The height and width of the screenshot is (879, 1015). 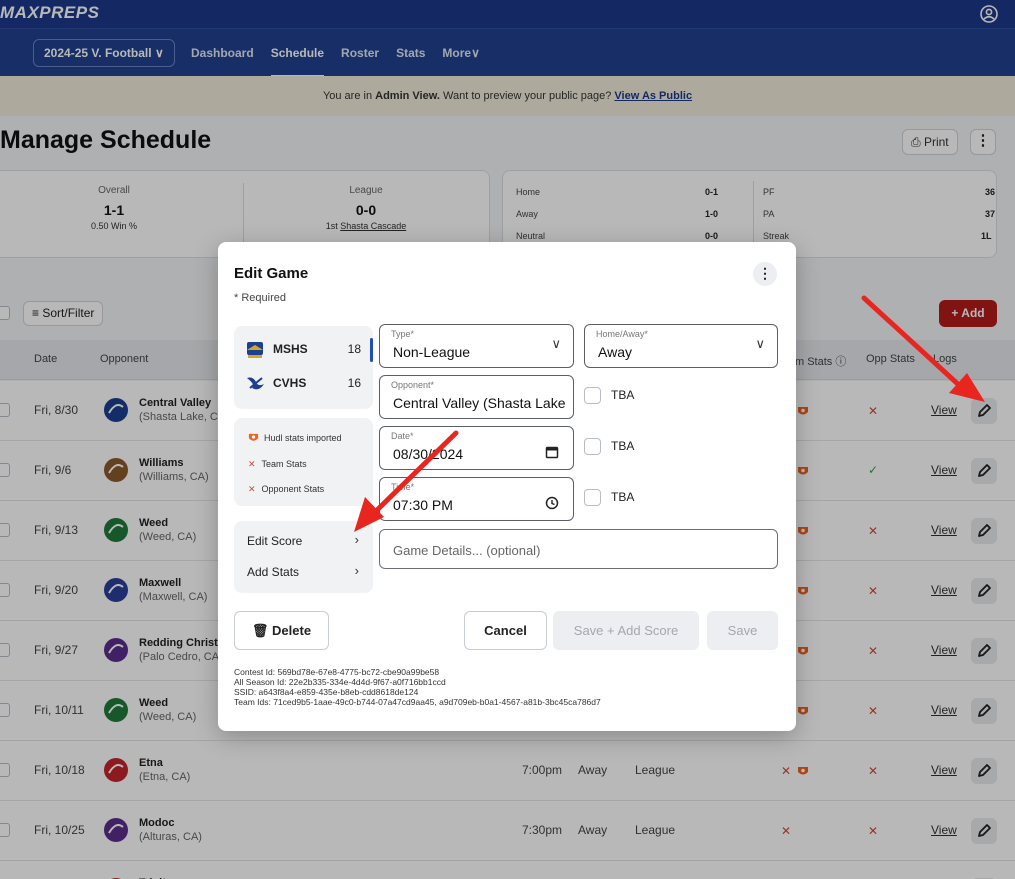 What do you see at coordinates (552, 503) in the screenshot?
I see `clock-icon` at bounding box center [552, 503].